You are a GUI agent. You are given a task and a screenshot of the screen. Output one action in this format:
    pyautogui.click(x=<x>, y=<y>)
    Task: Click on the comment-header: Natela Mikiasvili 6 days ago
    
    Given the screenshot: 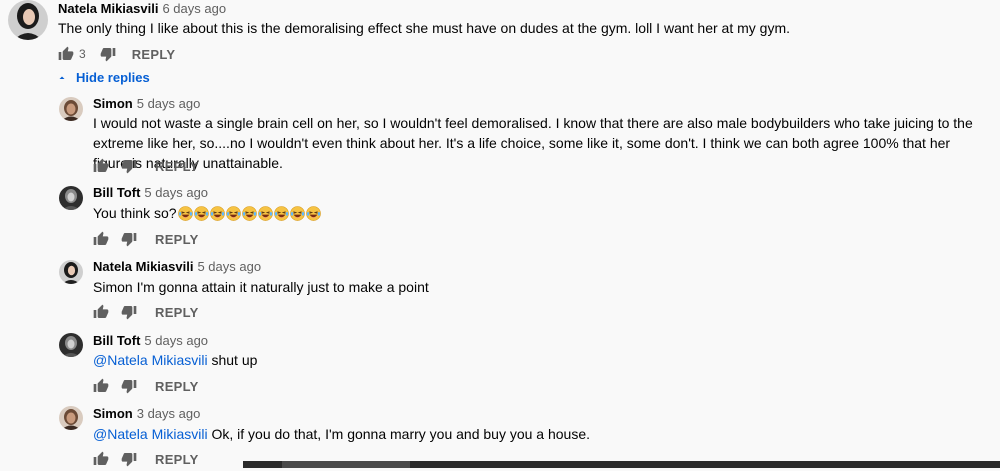 What is the action you would take?
    pyautogui.click(x=142, y=9)
    